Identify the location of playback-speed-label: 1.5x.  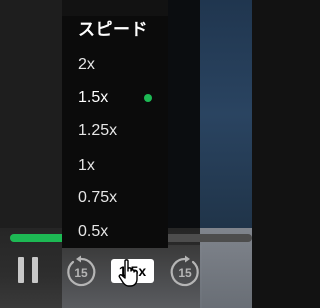
(132, 271).